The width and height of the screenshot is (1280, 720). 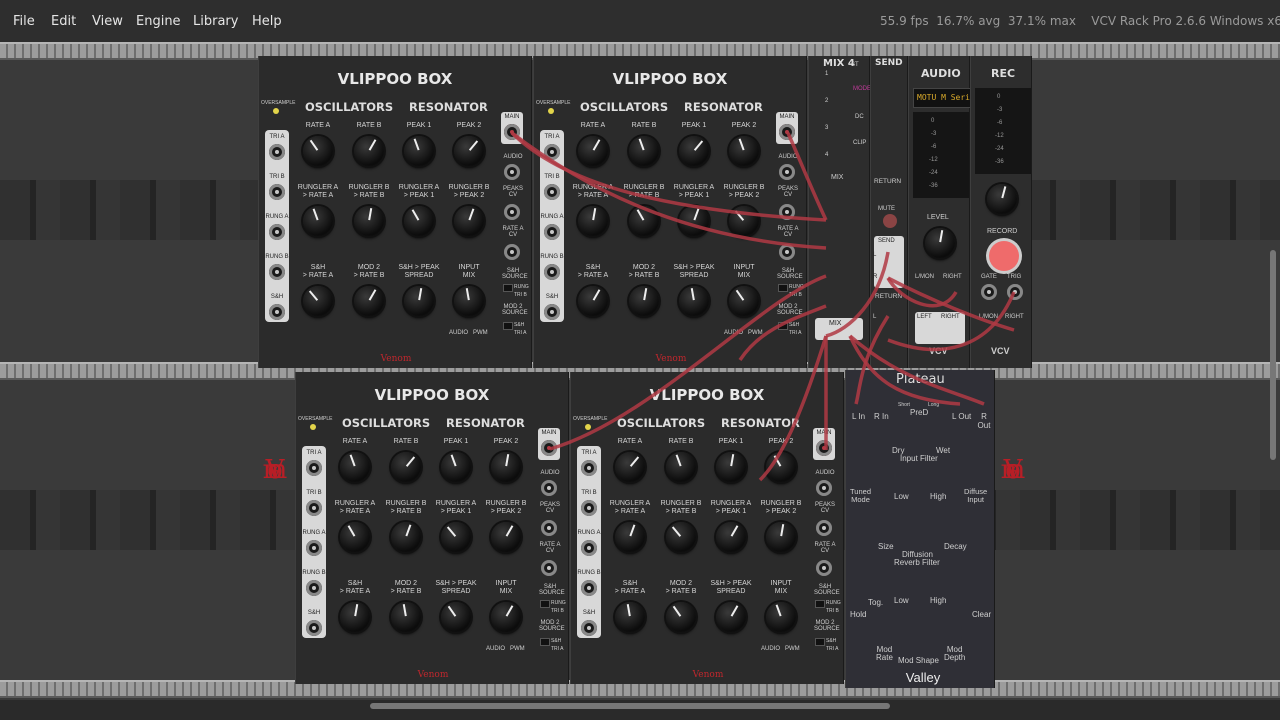 What do you see at coordinates (630, 706) in the screenshot?
I see `horizontal-scrollbar` at bounding box center [630, 706].